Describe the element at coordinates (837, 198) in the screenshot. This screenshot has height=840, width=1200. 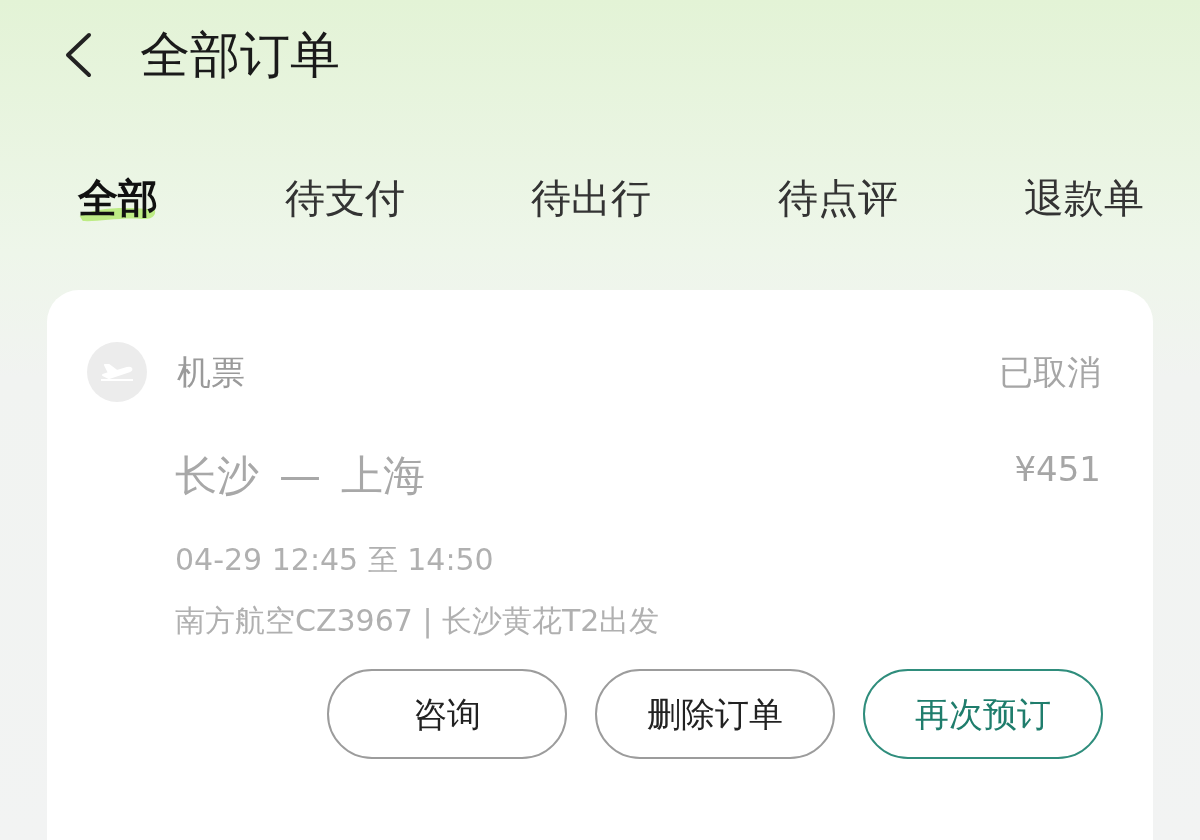
I see `tab: 待点评` at that location.